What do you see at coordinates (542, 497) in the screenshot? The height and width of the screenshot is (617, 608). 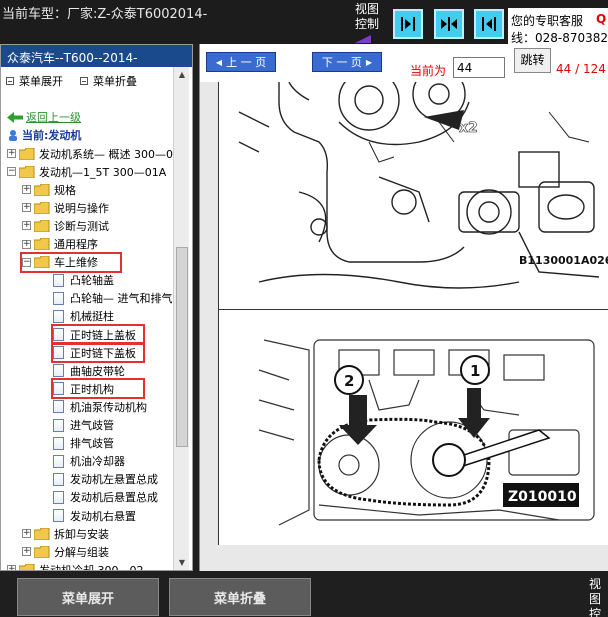 I see `figure-2-caption: Z010010` at bounding box center [542, 497].